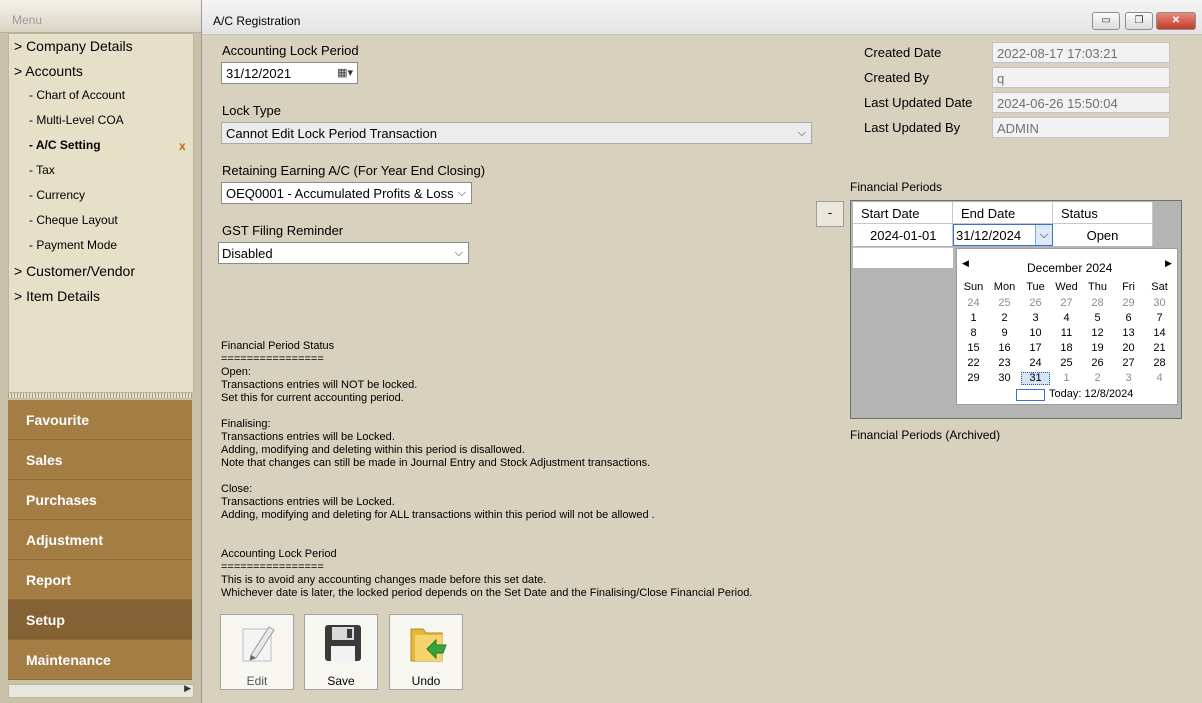 The width and height of the screenshot is (1202, 703). I want to click on nav-maintenance: Maintenance, so click(100, 660).